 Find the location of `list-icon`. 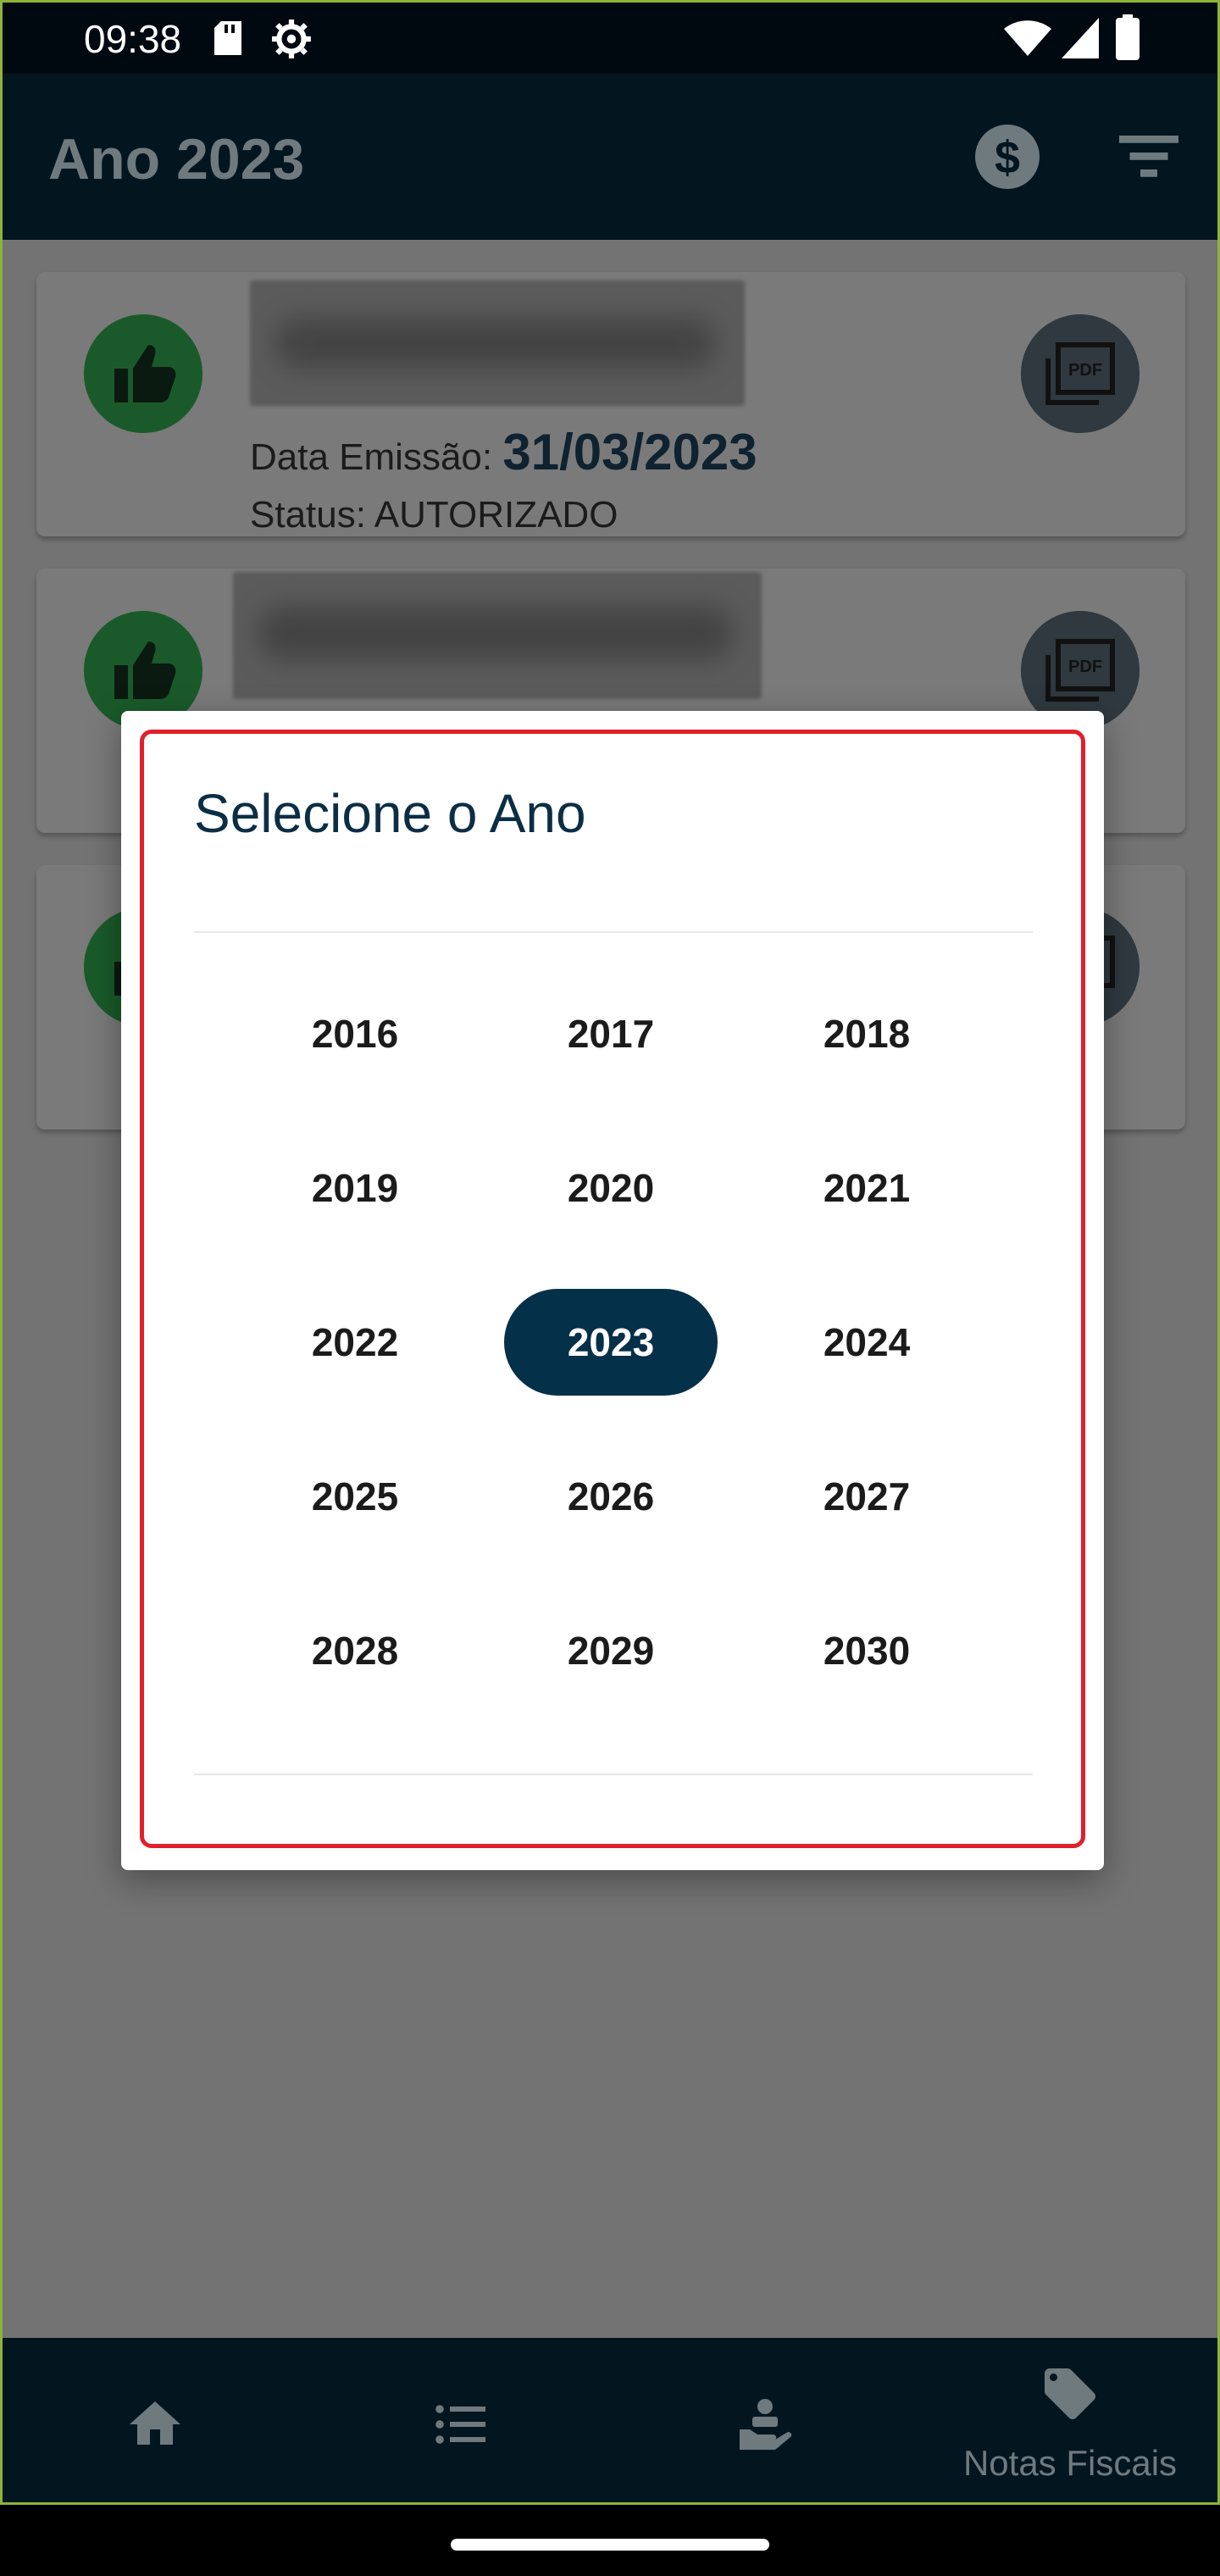

list-icon is located at coordinates (460, 2424).